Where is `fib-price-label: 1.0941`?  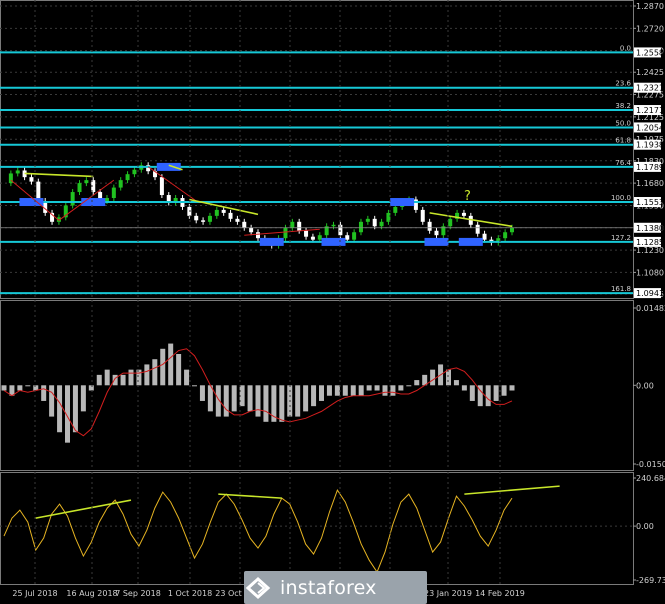
fib-price-label: 1.0941 is located at coordinates (650, 293).